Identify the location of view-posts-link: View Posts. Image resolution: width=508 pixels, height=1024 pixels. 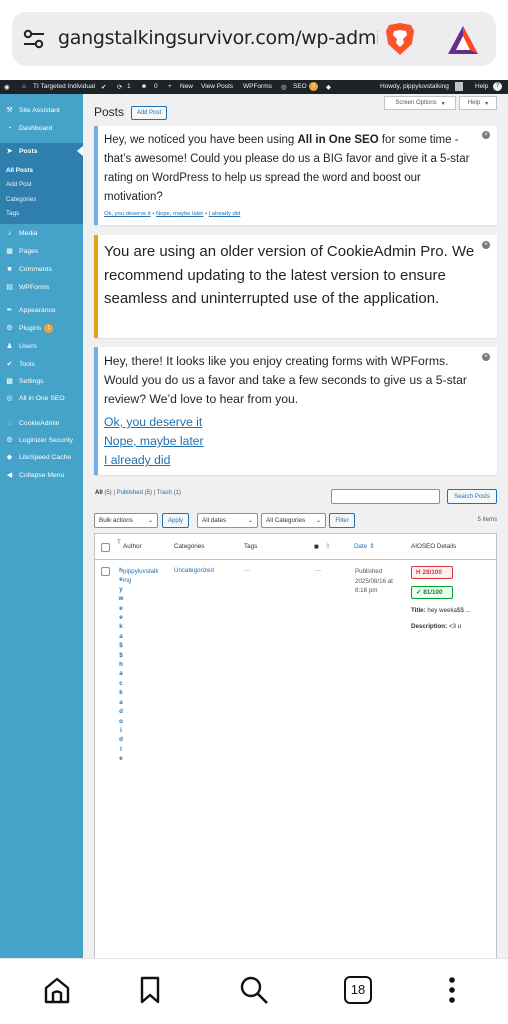
(217, 86).